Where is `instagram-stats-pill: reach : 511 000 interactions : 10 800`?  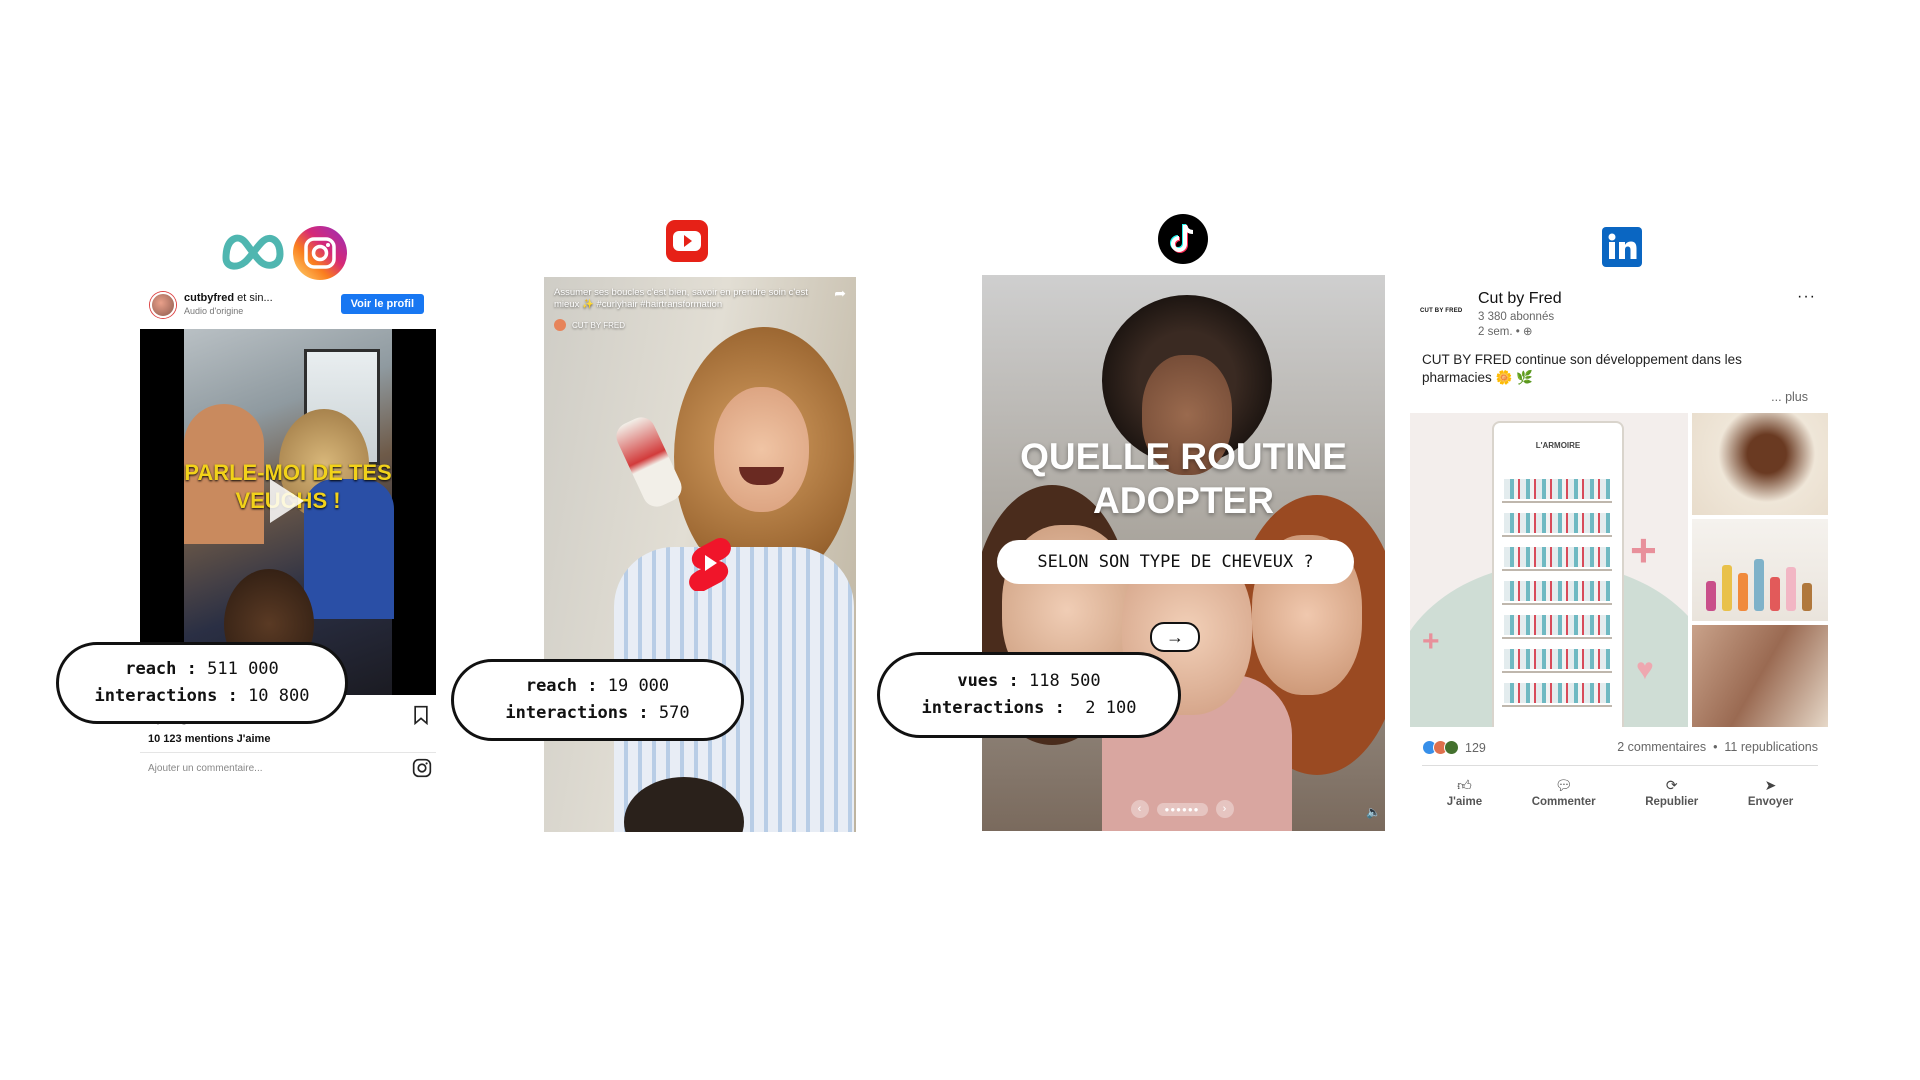
instagram-stats-pill: reach : 511 000 interactions : 10 800 is located at coordinates (202, 683).